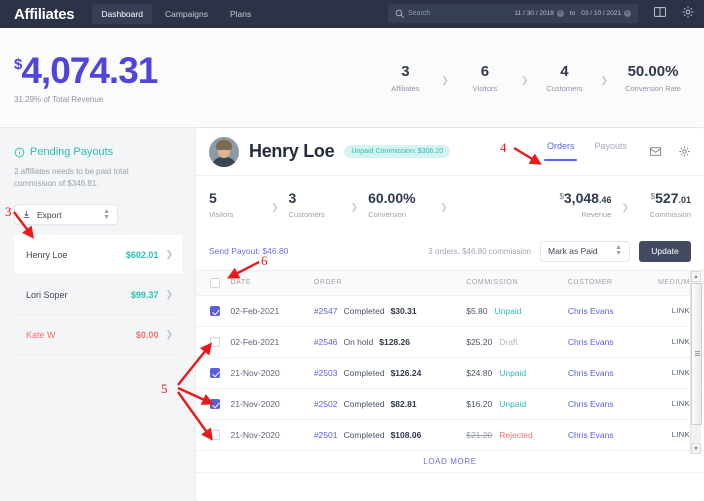 The width and height of the screenshot is (704, 501). What do you see at coordinates (326, 373) in the screenshot?
I see `order-number-link: #2503` at bounding box center [326, 373].